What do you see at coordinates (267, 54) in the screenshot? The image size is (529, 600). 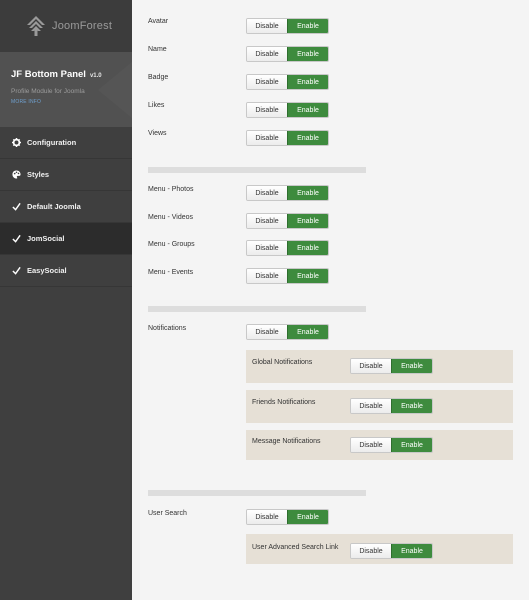 I see `name-disable-button: Disable` at bounding box center [267, 54].